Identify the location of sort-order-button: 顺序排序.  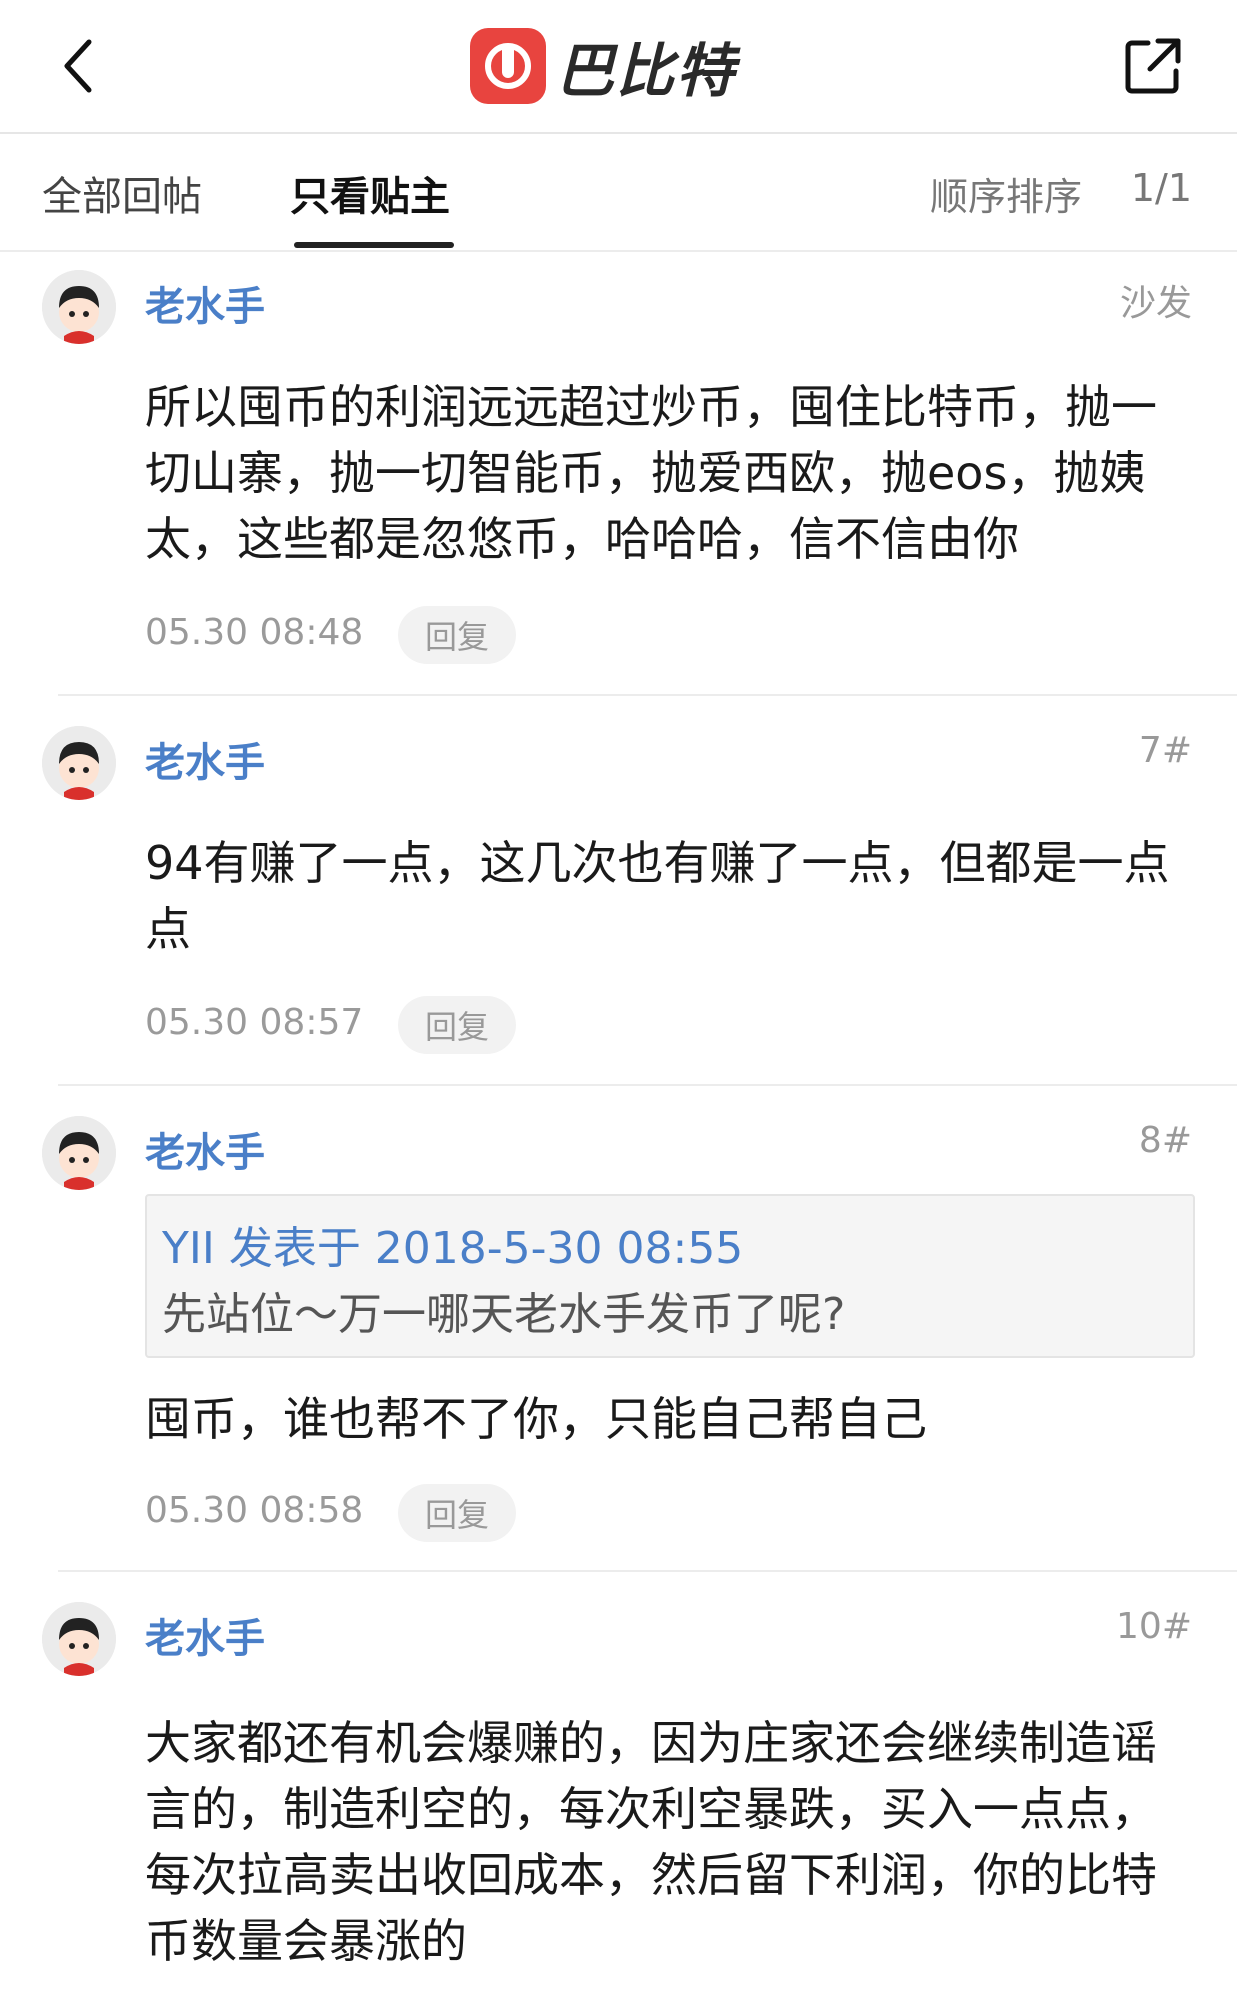
(1006, 193).